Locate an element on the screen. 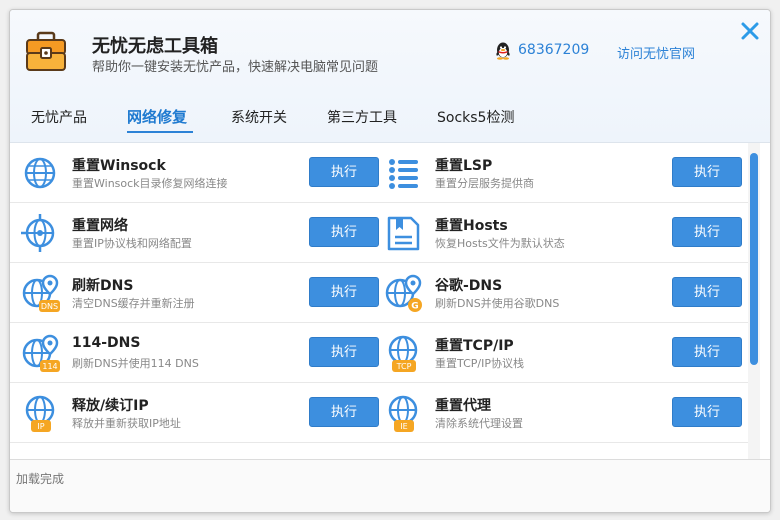 The width and height of the screenshot is (780, 520). tab-system-switches: 系统开关 is located at coordinates (259, 117).